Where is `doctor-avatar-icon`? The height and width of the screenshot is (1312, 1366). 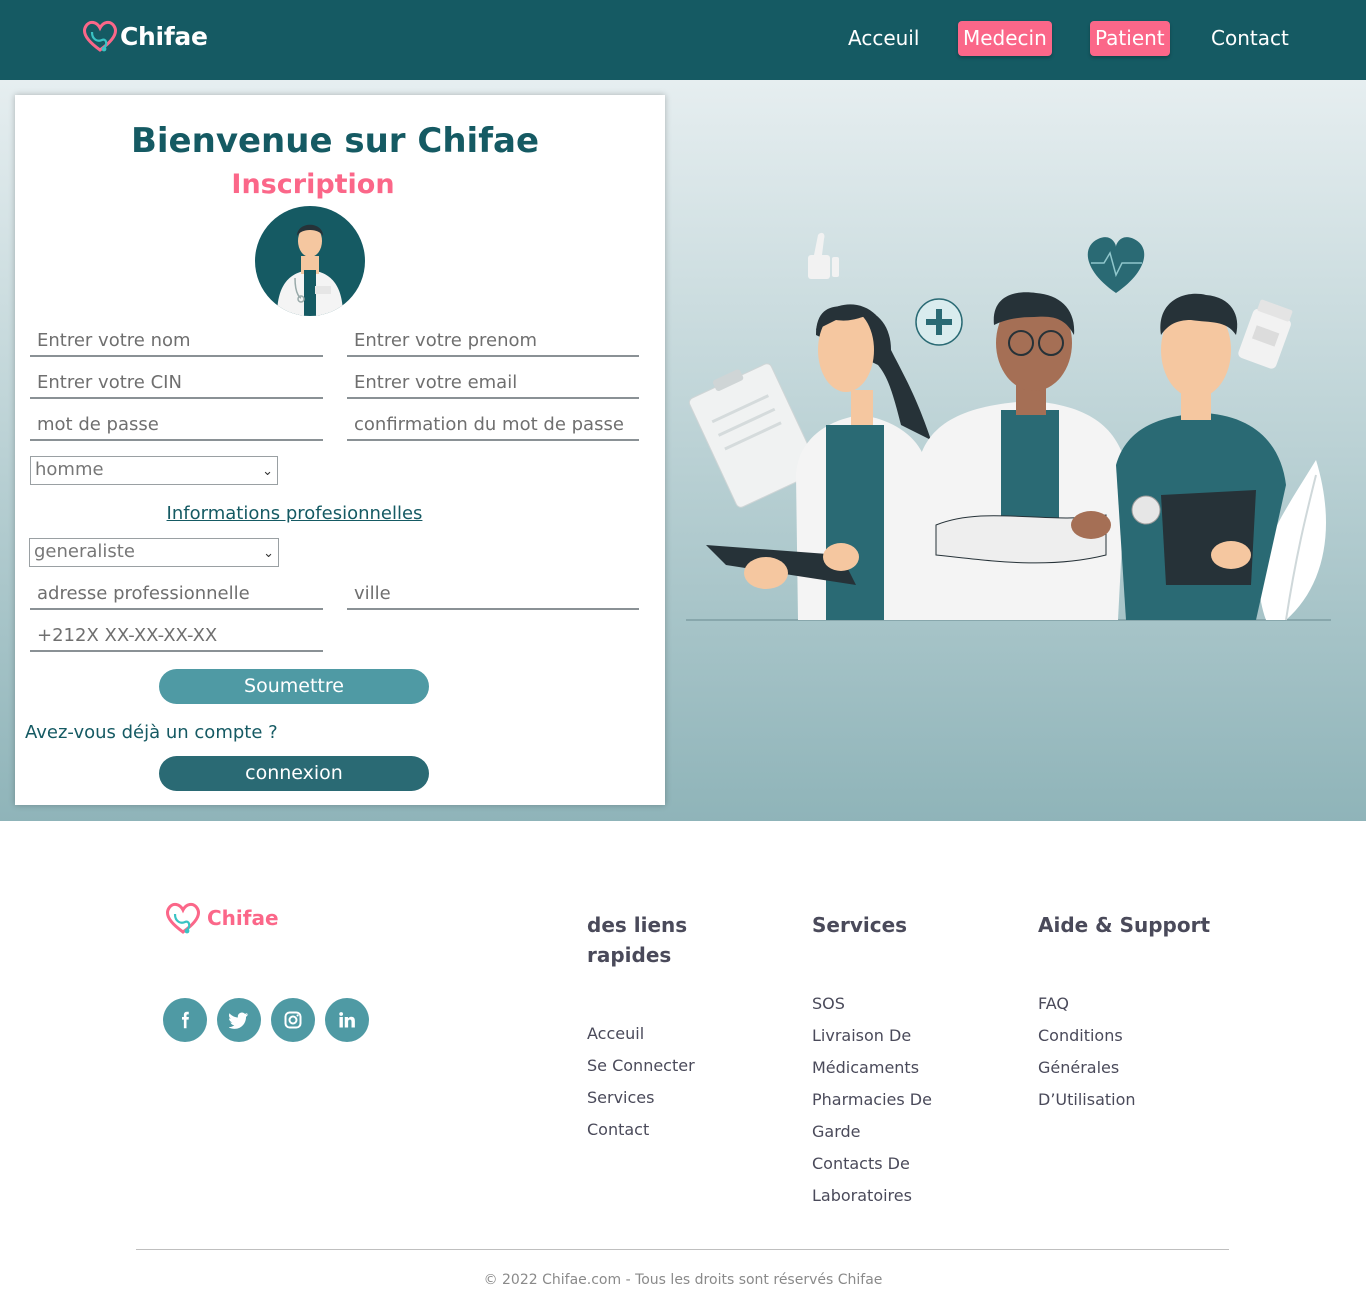 doctor-avatar-icon is located at coordinates (310, 261).